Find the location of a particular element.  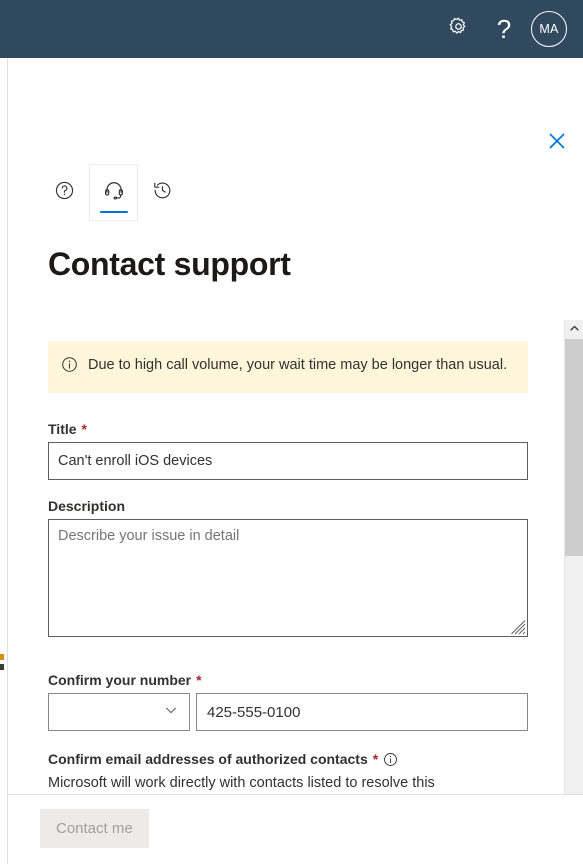

phone-required-marker: * is located at coordinates (199, 680).